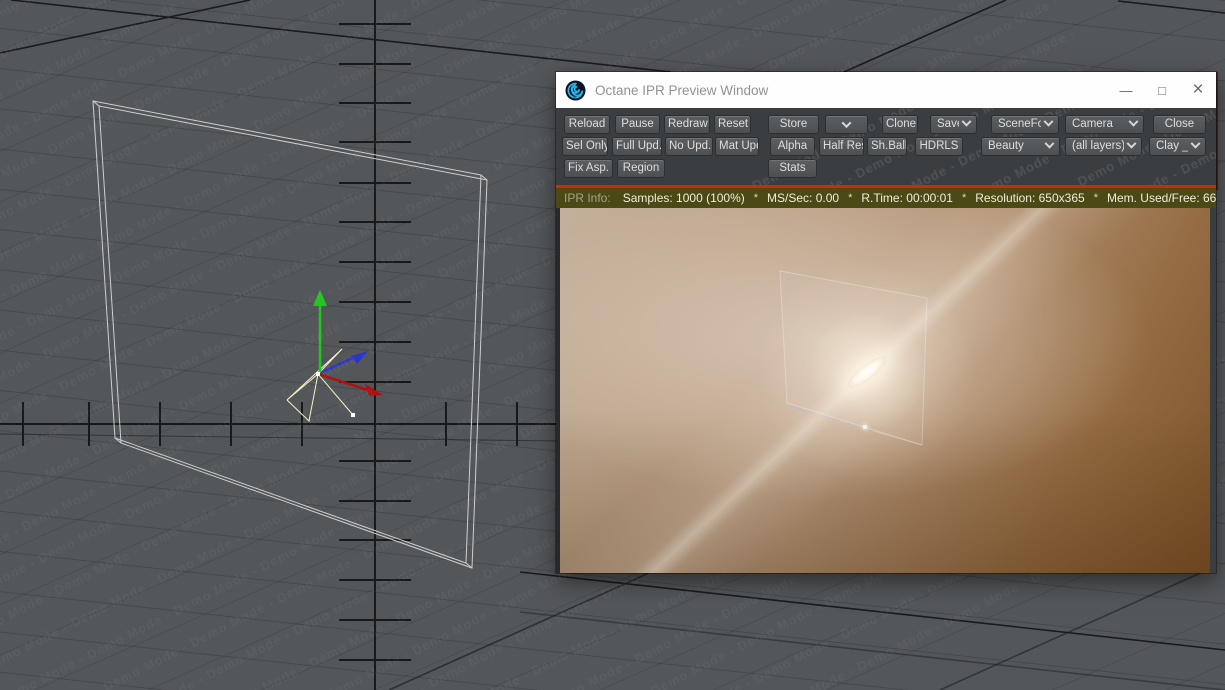 The height and width of the screenshot is (690, 1225). Describe the element at coordinates (342, 363) in the screenshot. I see `z-axis-arrow` at that location.